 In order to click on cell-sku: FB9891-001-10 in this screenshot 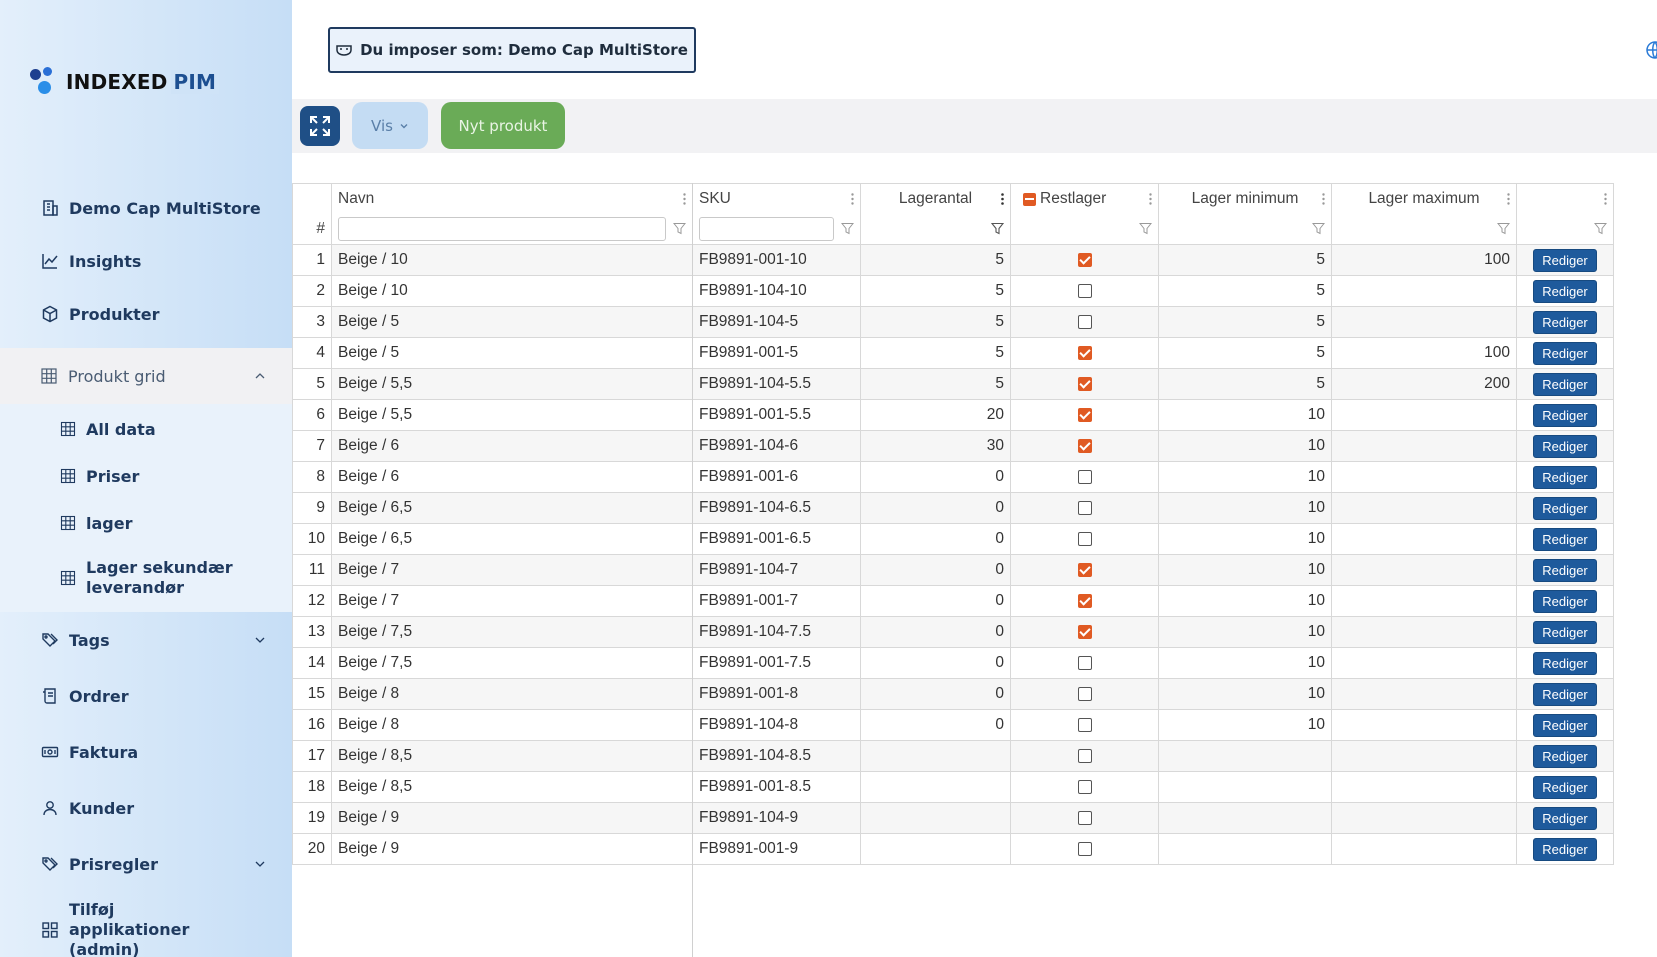, I will do `click(777, 260)`.